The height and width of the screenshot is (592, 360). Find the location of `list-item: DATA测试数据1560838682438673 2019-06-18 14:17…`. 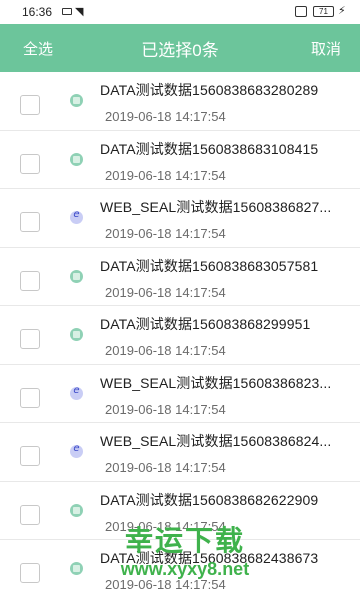

list-item: DATA测试数据1560838682438673 2019-06-18 14:17… is located at coordinates (180, 566).